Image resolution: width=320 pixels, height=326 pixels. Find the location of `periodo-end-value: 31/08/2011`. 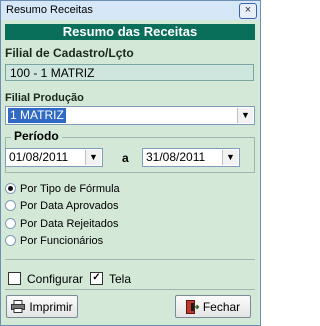

periodo-end-value: 31/08/2011 is located at coordinates (176, 157).